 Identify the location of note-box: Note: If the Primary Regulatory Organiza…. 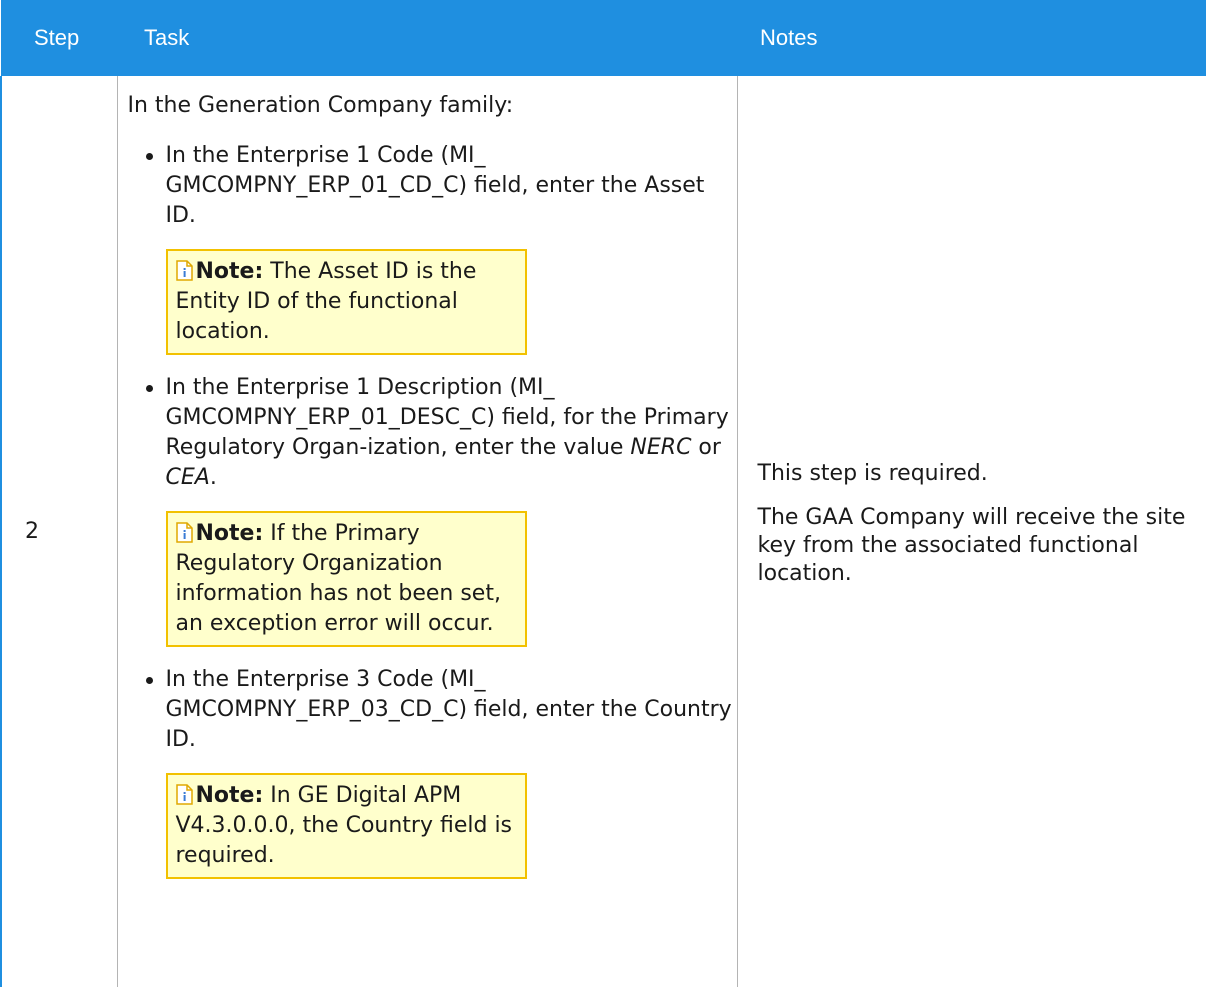
(346, 579).